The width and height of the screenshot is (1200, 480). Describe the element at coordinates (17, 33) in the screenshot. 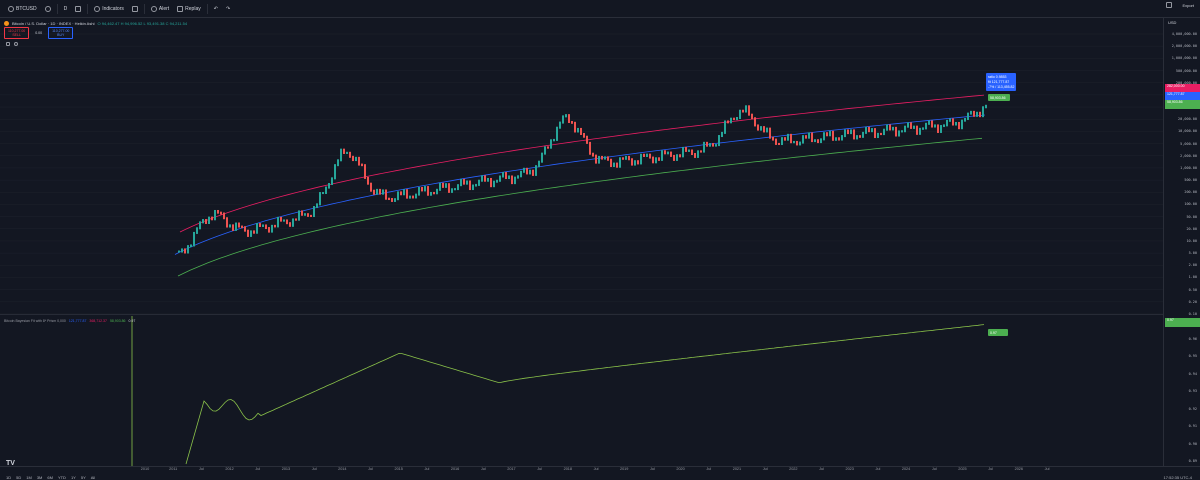

I see `sell-button: 110,277.00 SELL` at that location.